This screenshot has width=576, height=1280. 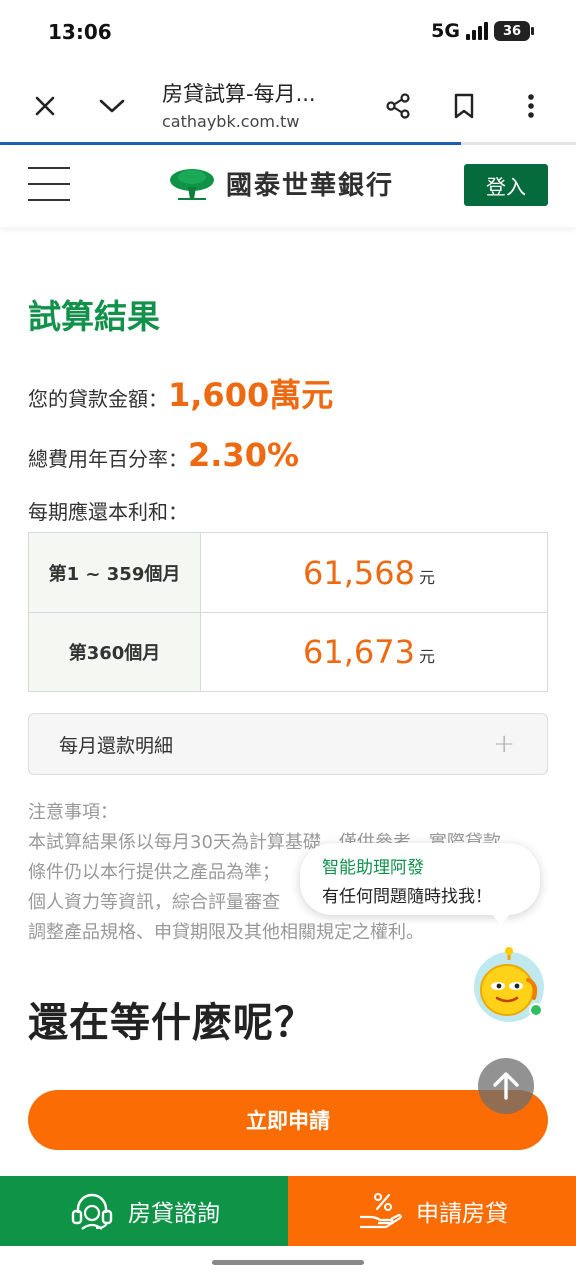 What do you see at coordinates (288, 1120) in the screenshot?
I see `apply-now-button: 立即申請` at bounding box center [288, 1120].